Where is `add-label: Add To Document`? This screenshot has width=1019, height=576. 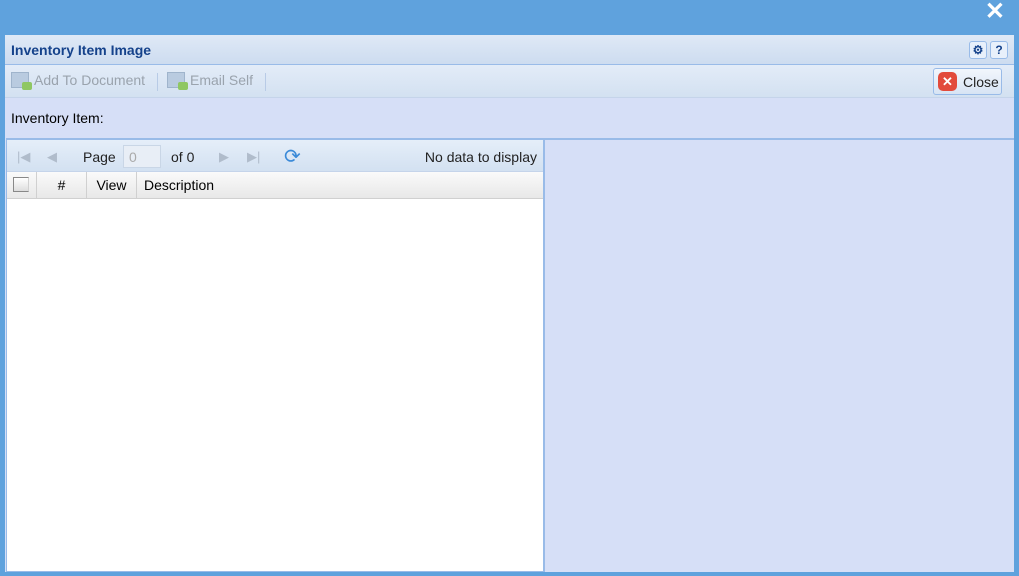
add-label: Add To Document is located at coordinates (90, 80).